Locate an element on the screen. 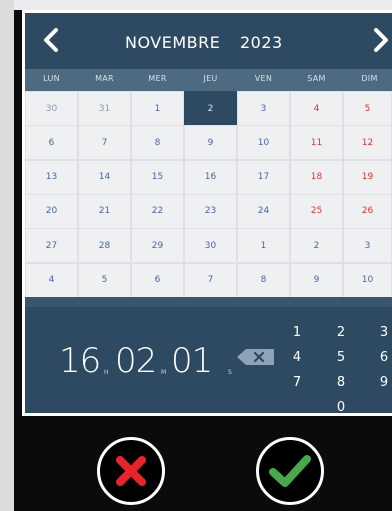 The width and height of the screenshot is (392, 511). confirm-button is located at coordinates (290, 471).